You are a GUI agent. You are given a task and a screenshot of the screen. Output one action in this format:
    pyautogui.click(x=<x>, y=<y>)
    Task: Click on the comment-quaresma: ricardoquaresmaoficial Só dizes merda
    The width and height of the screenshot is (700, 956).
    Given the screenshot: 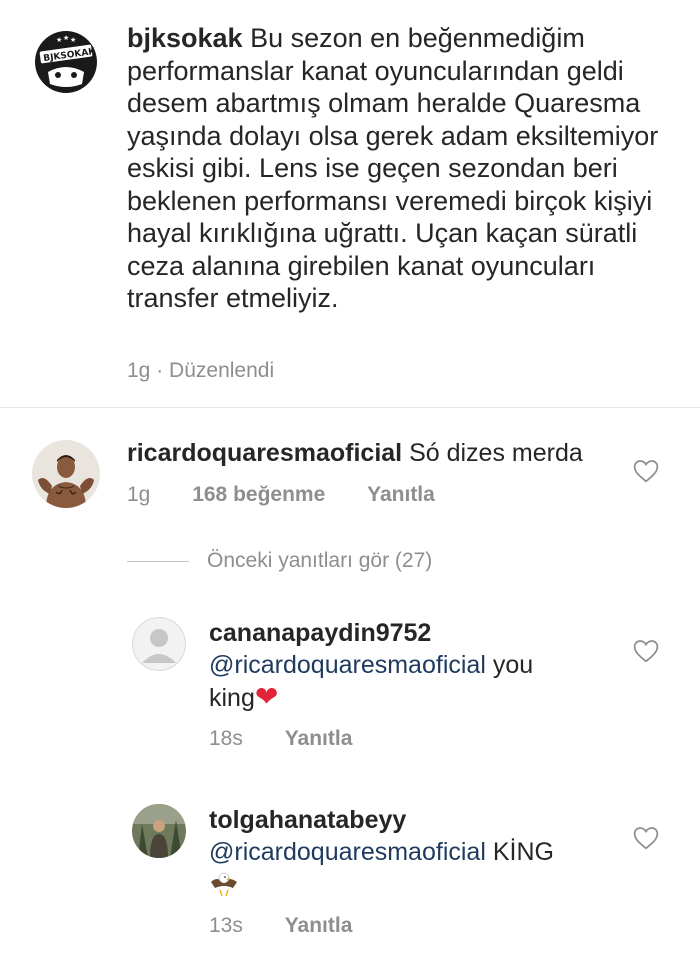 What is the action you would take?
    pyautogui.click(x=377, y=453)
    